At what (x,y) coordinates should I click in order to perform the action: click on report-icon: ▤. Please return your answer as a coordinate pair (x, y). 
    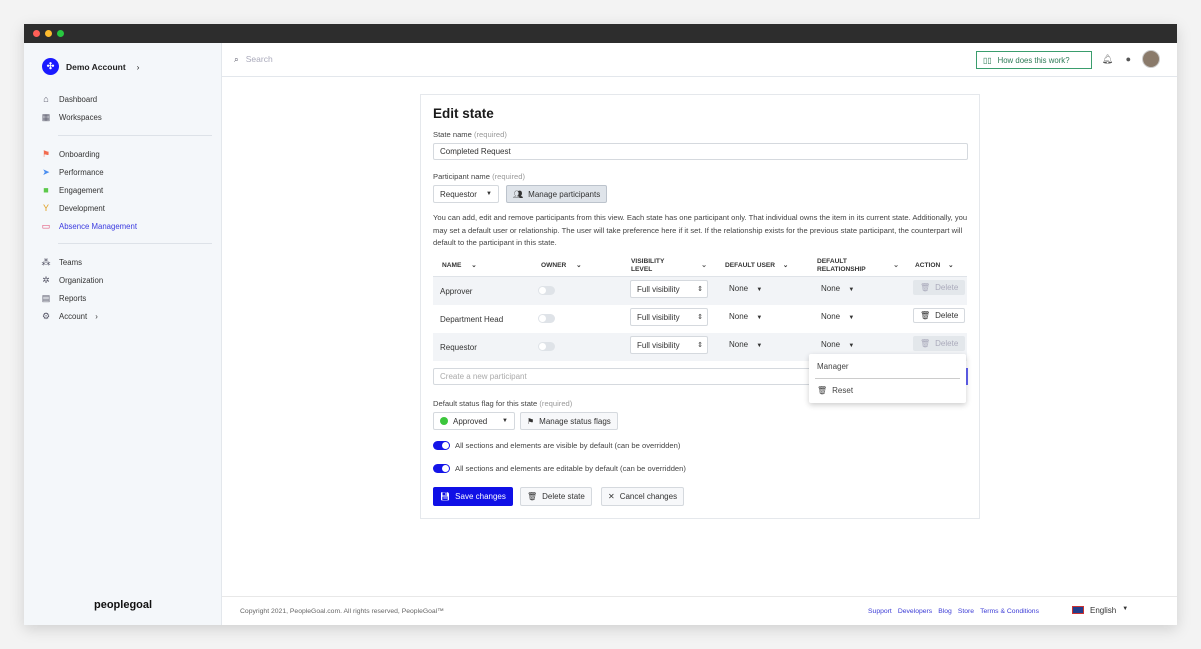
    Looking at the image, I should click on (46, 297).